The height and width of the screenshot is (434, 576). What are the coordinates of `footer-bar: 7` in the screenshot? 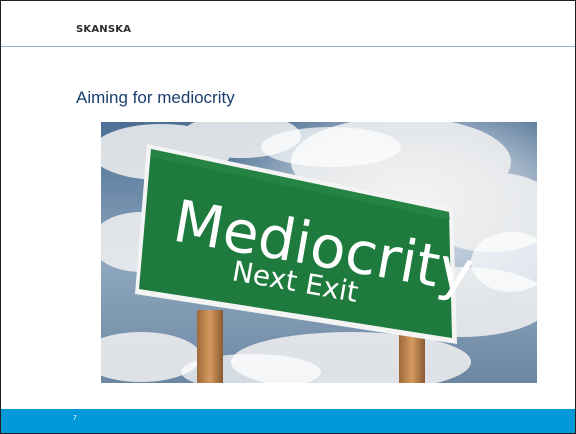 It's located at (288, 421).